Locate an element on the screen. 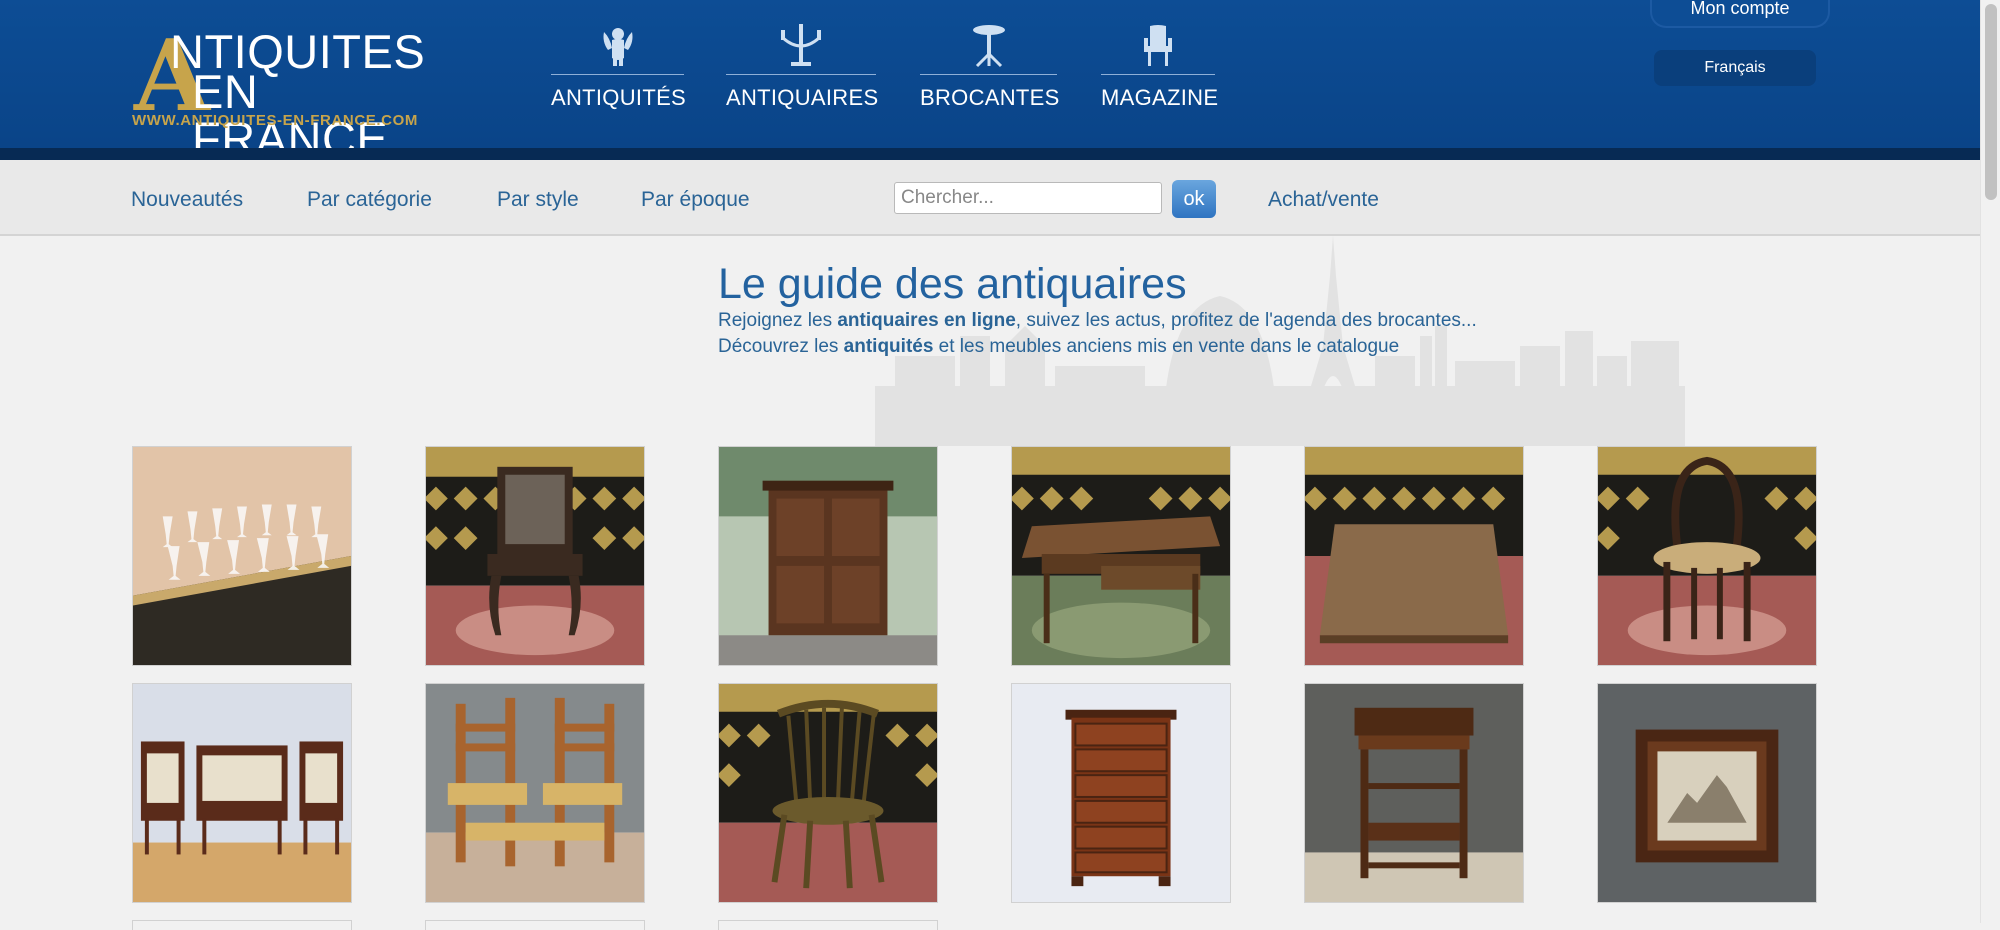 The height and width of the screenshot is (930, 2000). sewing-table-photo is located at coordinates (1414, 793).